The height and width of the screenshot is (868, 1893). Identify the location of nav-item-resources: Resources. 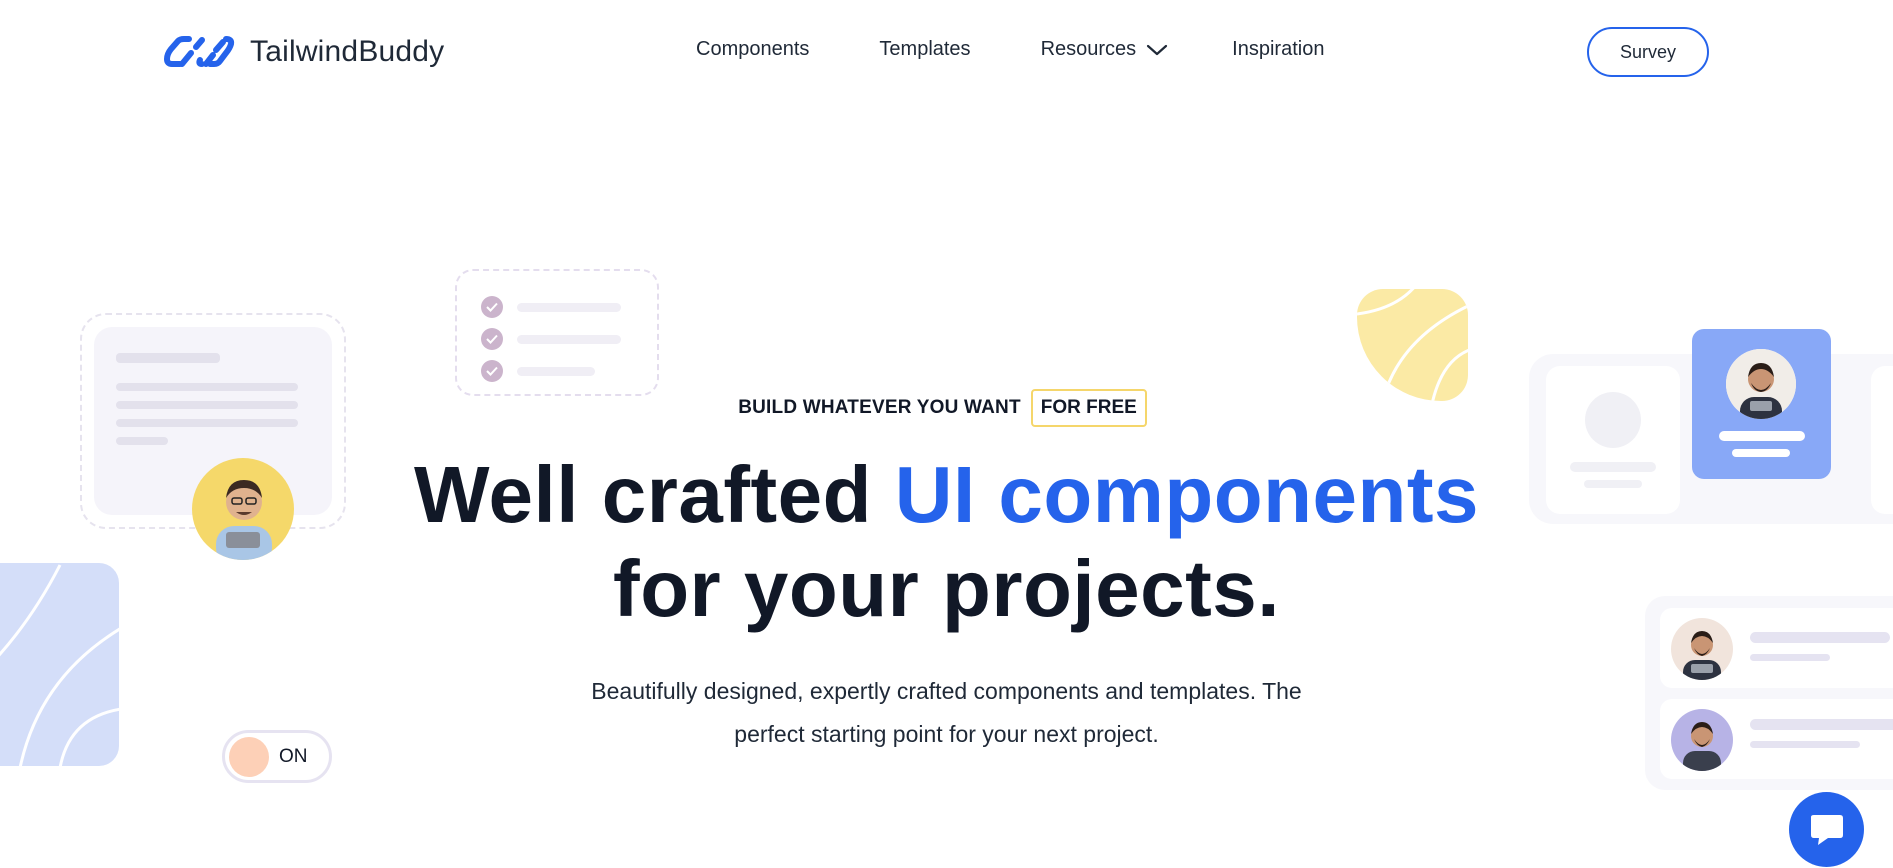
(1105, 49).